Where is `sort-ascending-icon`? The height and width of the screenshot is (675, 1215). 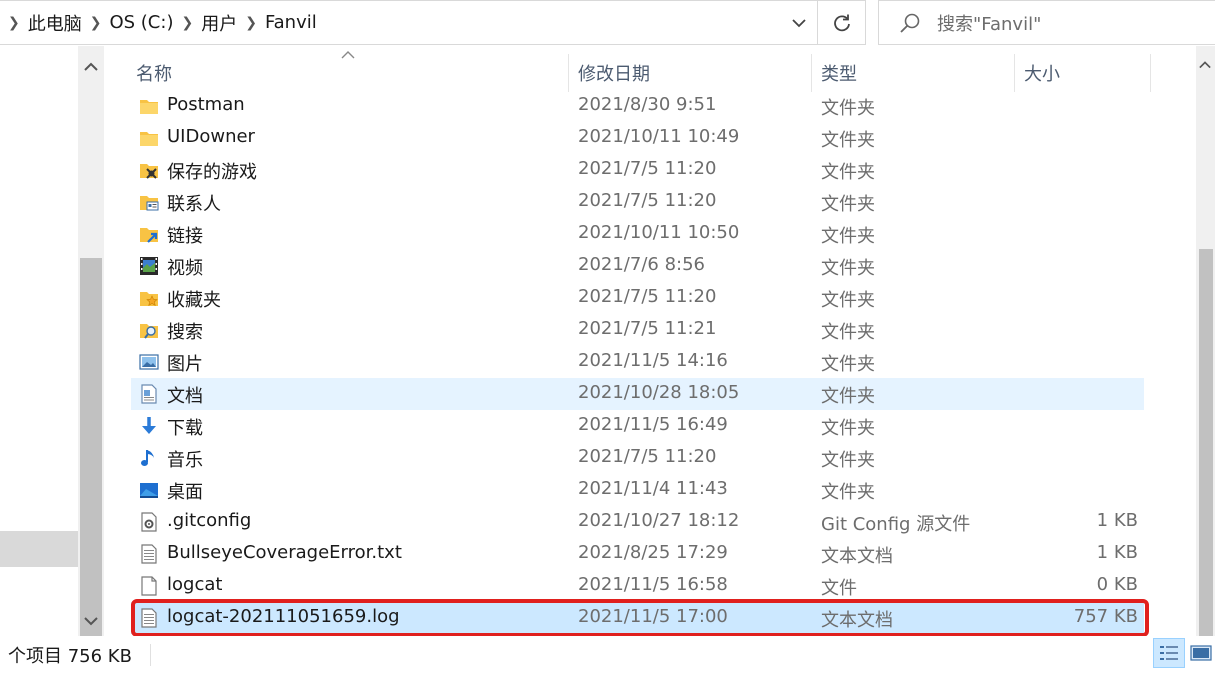 sort-ascending-icon is located at coordinates (348, 55).